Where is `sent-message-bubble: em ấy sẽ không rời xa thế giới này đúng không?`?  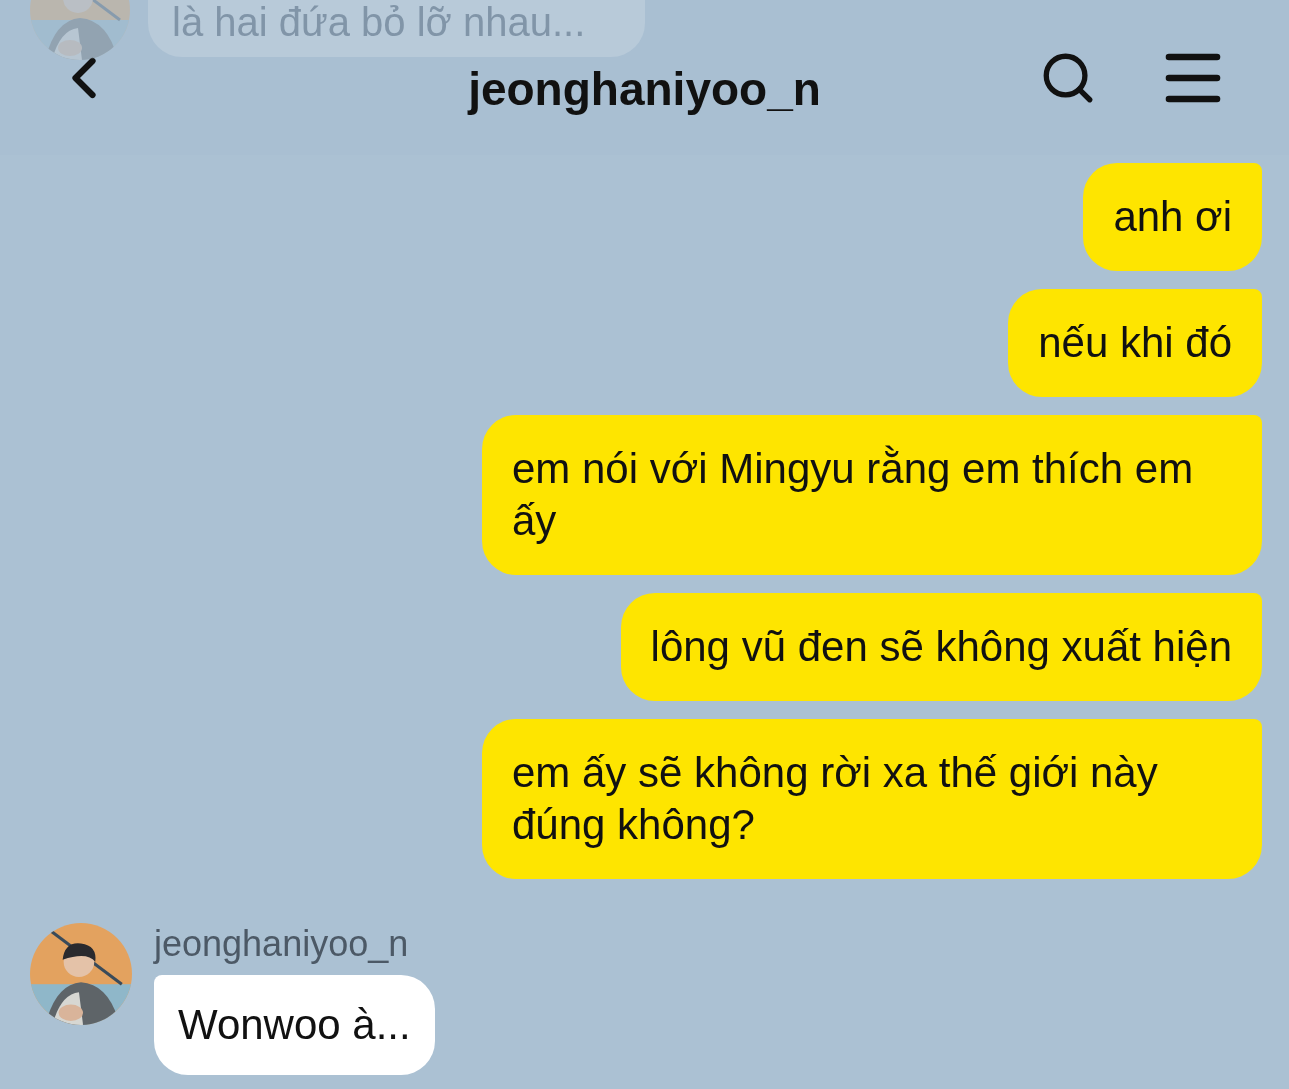 sent-message-bubble: em ấy sẽ không rời xa thế giới này đúng không? is located at coordinates (872, 799).